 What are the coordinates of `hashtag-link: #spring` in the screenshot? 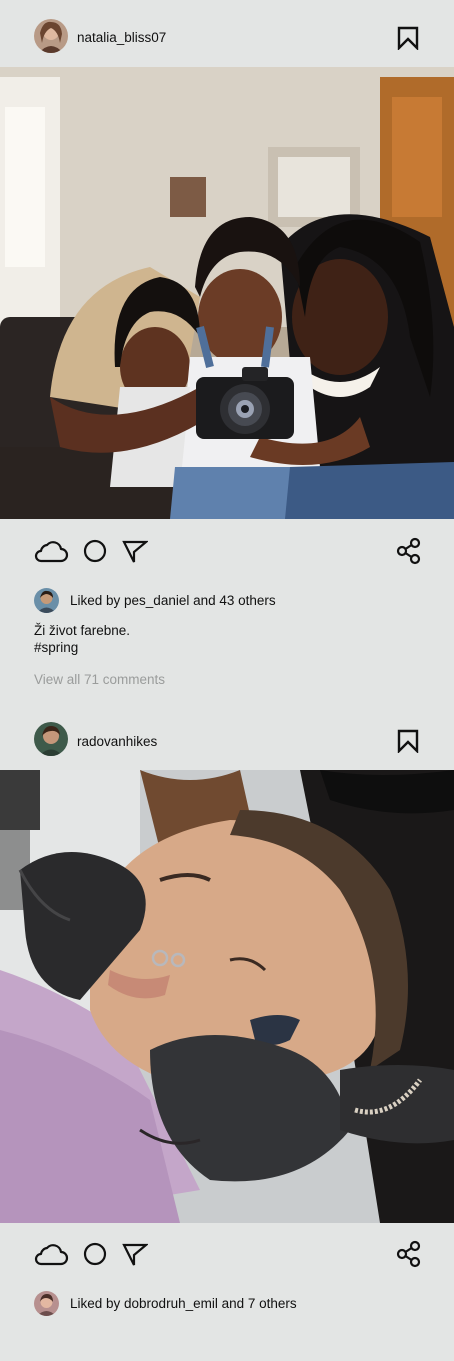 It's located at (82, 647).